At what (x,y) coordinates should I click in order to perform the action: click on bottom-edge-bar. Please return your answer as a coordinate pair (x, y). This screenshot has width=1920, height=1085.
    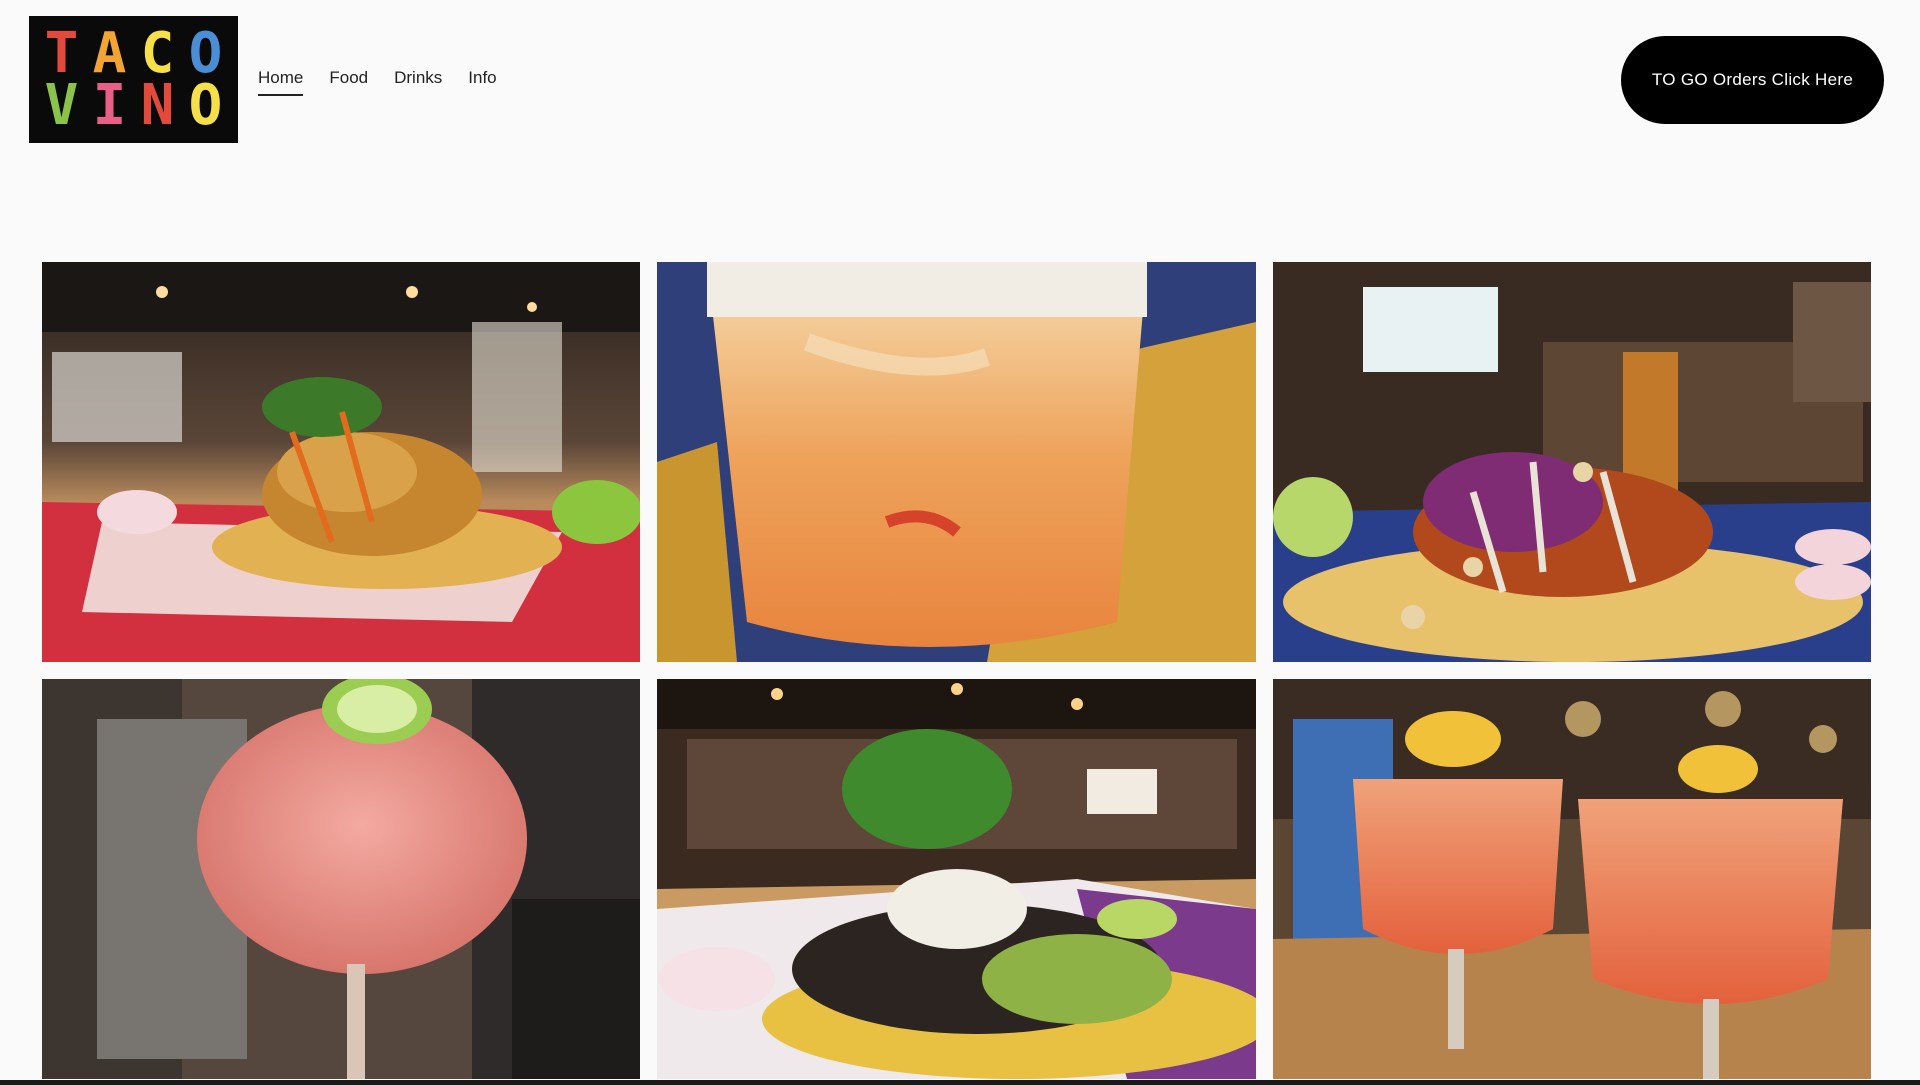
    Looking at the image, I should click on (960, 1082).